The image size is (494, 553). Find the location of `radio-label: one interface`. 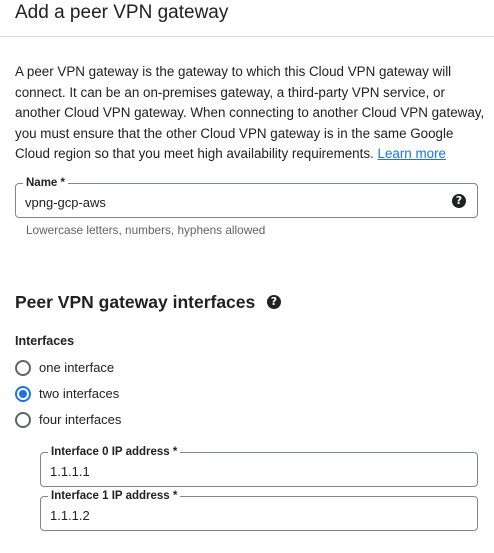

radio-label: one interface is located at coordinates (77, 367).